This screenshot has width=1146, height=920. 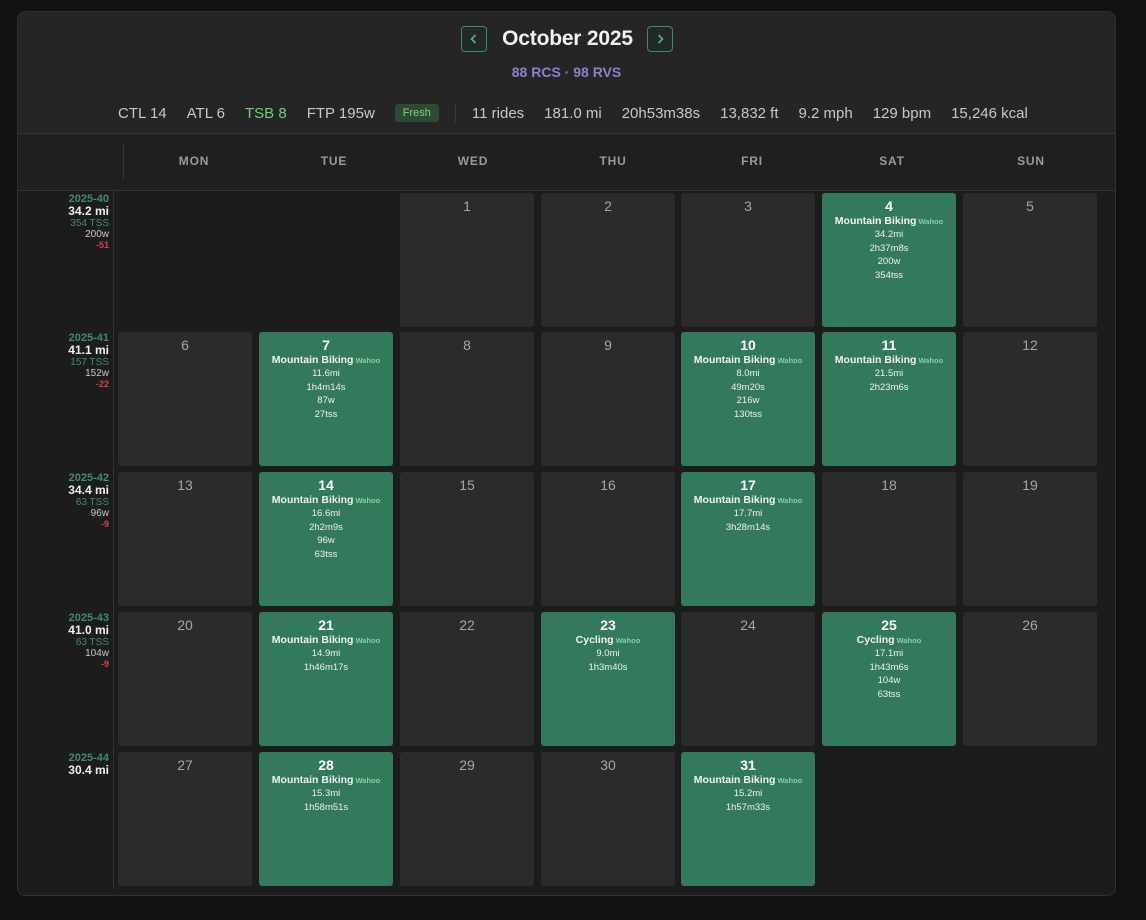 I want to click on day-cell: 3, so click(x=748, y=260).